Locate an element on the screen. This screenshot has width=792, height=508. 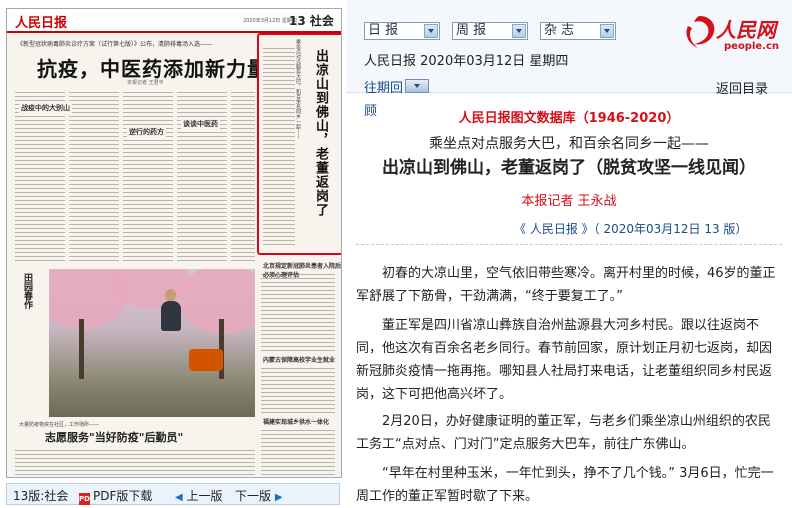
magazine-select: 杂 志 is located at coordinates (578, 31).